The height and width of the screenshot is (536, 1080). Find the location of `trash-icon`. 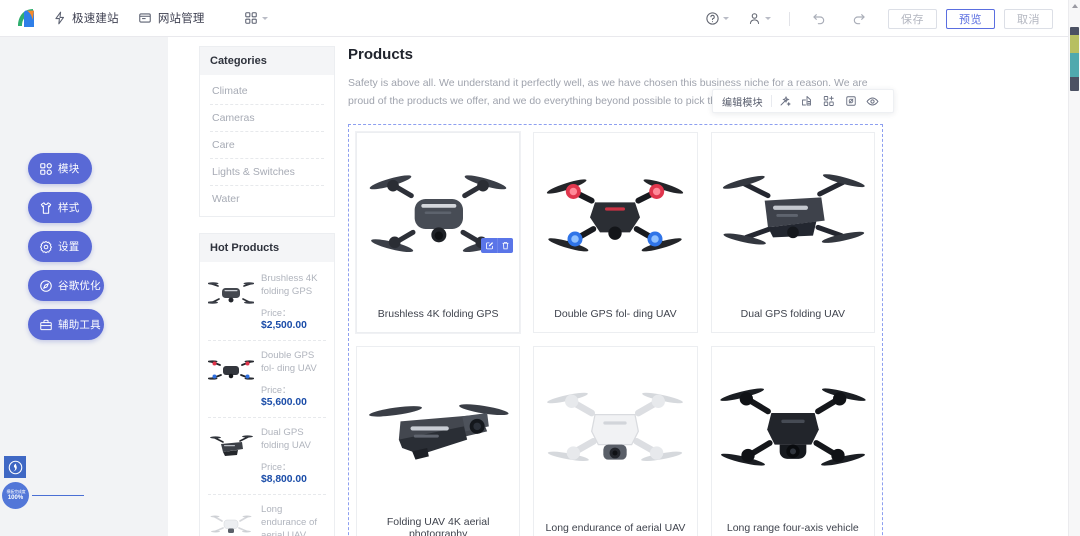

trash-icon is located at coordinates (505, 246).